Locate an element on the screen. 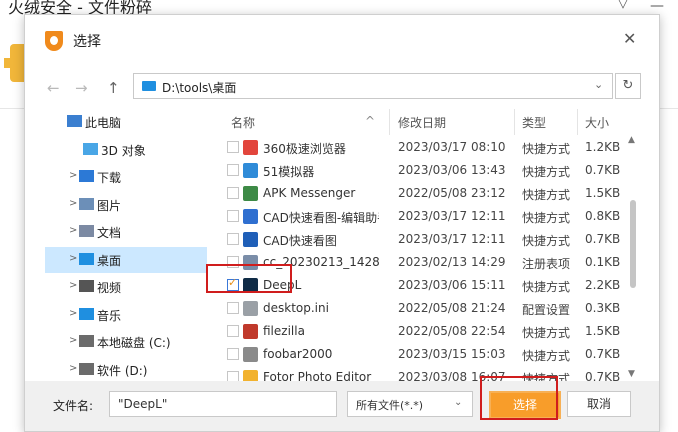  file-row: CAD快速看图 2023/03/17 12:11 快捷方式 0.7KB is located at coordinates (417, 239).